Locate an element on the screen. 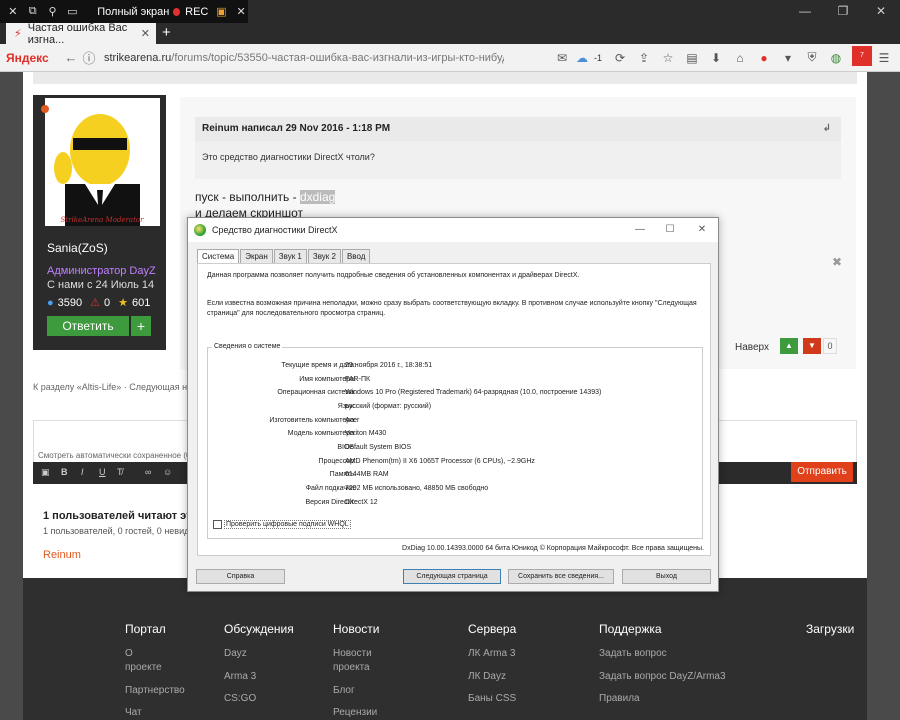 The height and width of the screenshot is (720, 900). sync-icon: ⟳ is located at coordinates (620, 58).